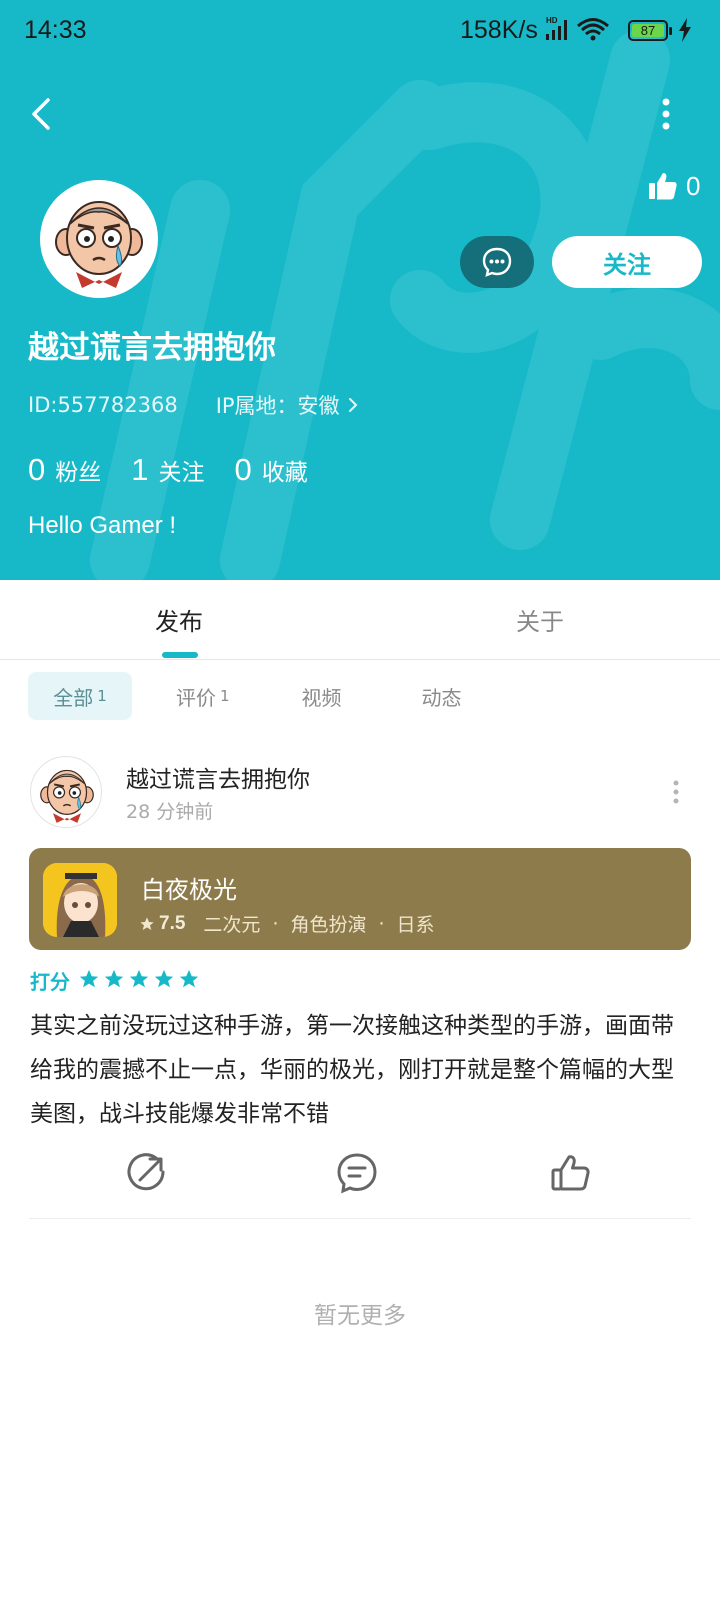  What do you see at coordinates (499, 30) in the screenshot?
I see `network-speed: 158K/s` at bounding box center [499, 30].